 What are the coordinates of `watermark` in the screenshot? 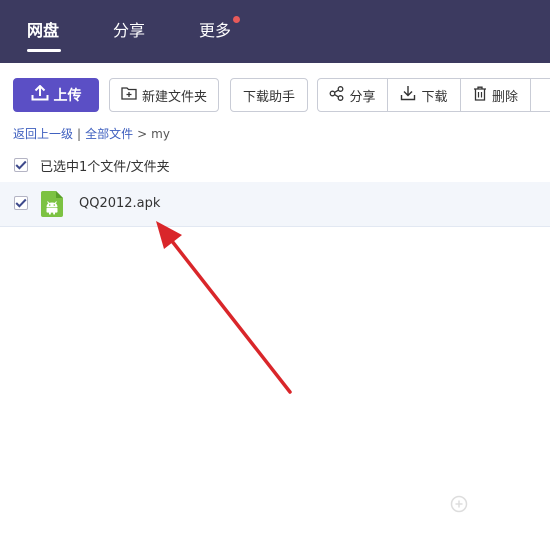 It's located at (495, 511).